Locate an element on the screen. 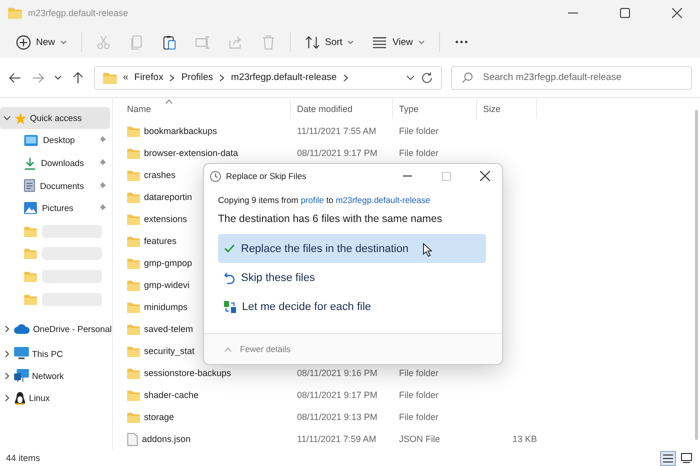  file-name: sessionstore-backups is located at coordinates (202, 373).